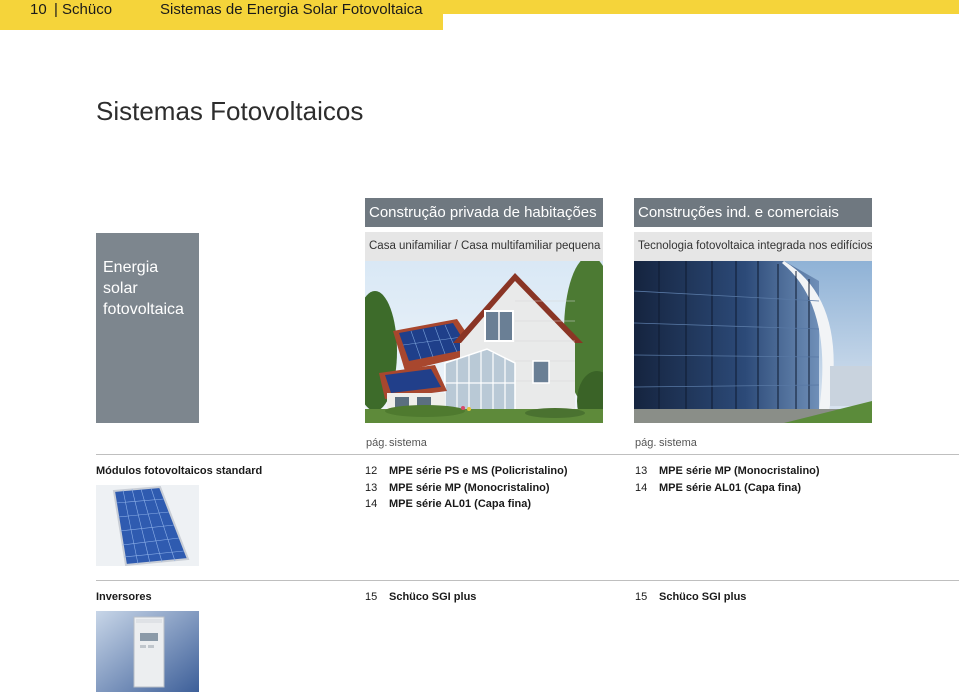 This screenshot has width=959, height=694. Describe the element at coordinates (730, 488) in the screenshot. I see `row1-col2-system: MPE série AL01 (Capa fina)` at that location.